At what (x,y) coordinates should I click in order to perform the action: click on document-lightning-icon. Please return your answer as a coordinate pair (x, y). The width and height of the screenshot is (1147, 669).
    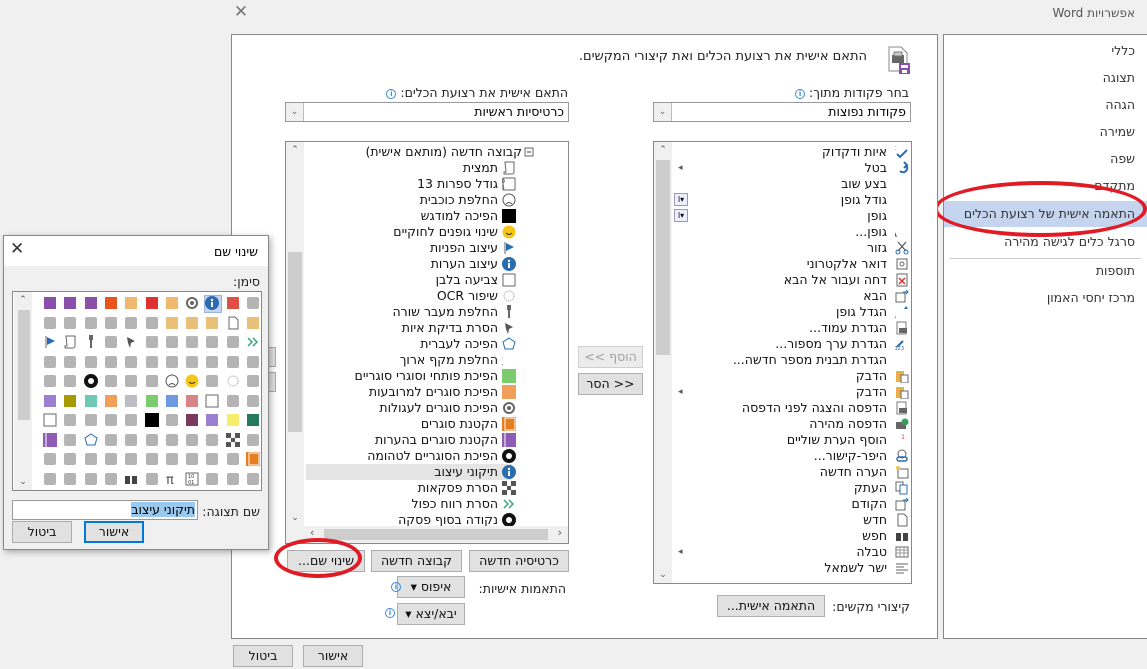
    Looking at the image, I should click on (112, 324).